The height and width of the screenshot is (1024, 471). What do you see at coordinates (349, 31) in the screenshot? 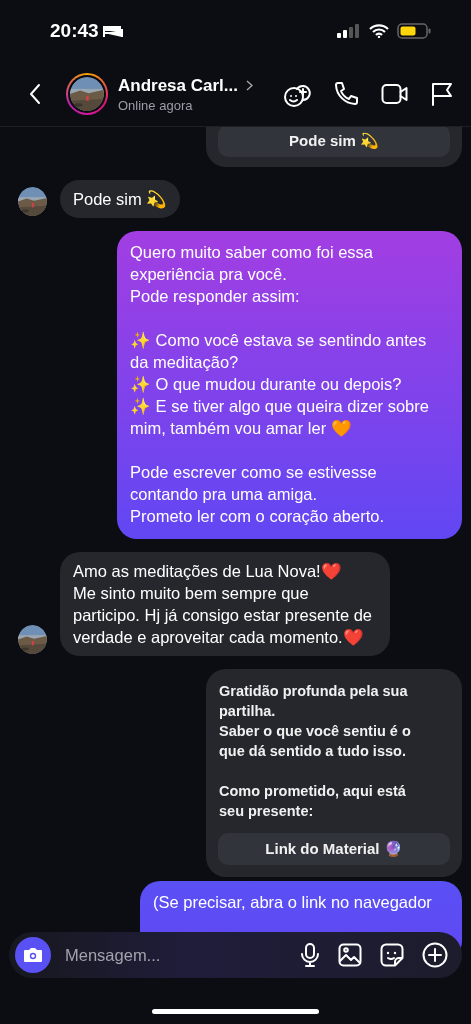
I see `signal-icon` at bounding box center [349, 31].